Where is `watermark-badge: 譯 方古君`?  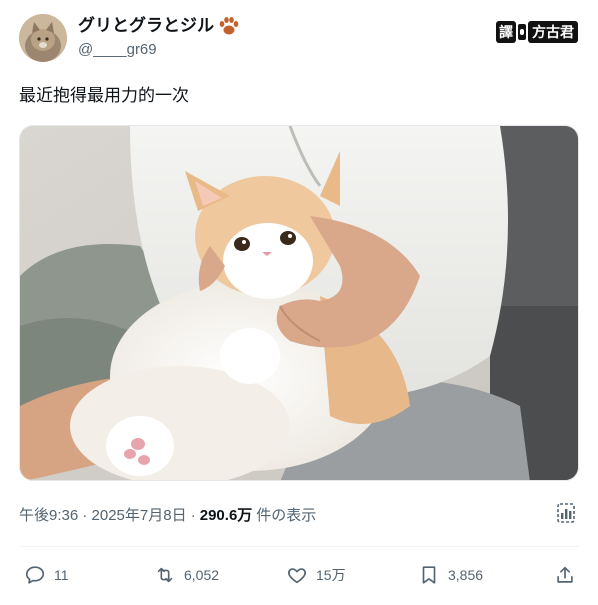
watermark-badge: 譯 方古君 is located at coordinates (537, 32).